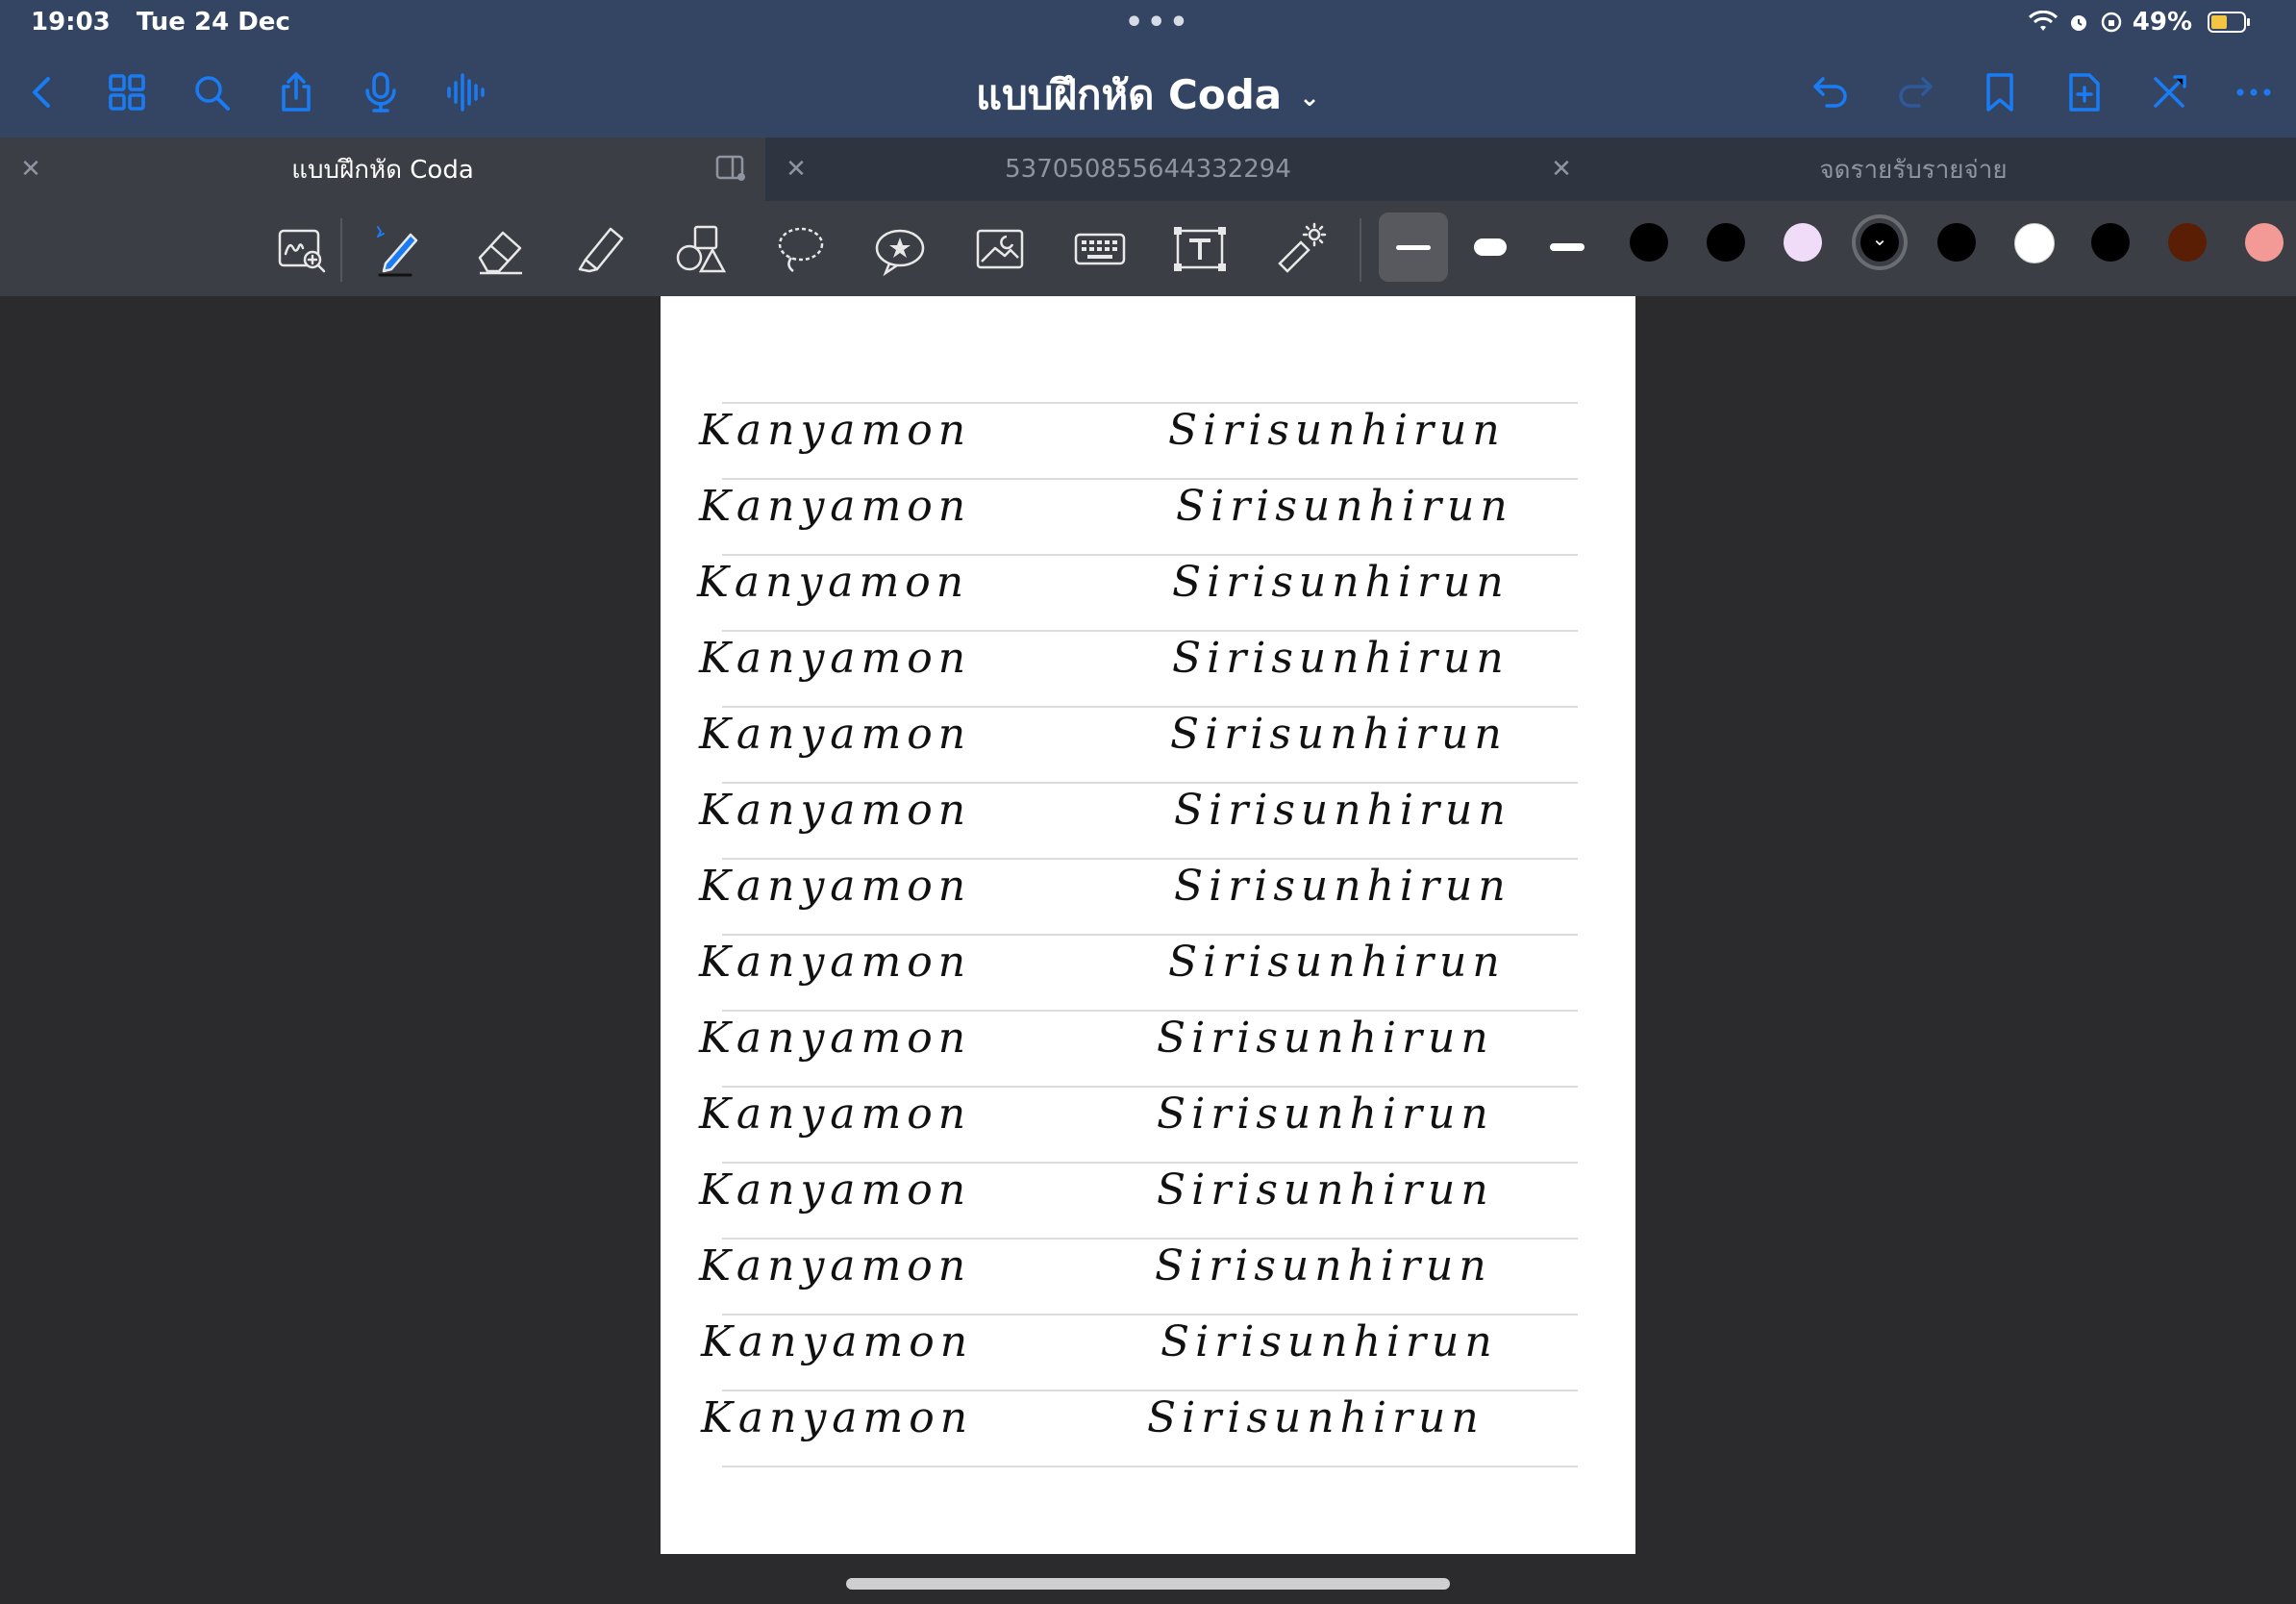 The width and height of the screenshot is (2296, 1604). I want to click on document-title: แบบฝึกหัด Coda ⌄, so click(1148, 95).